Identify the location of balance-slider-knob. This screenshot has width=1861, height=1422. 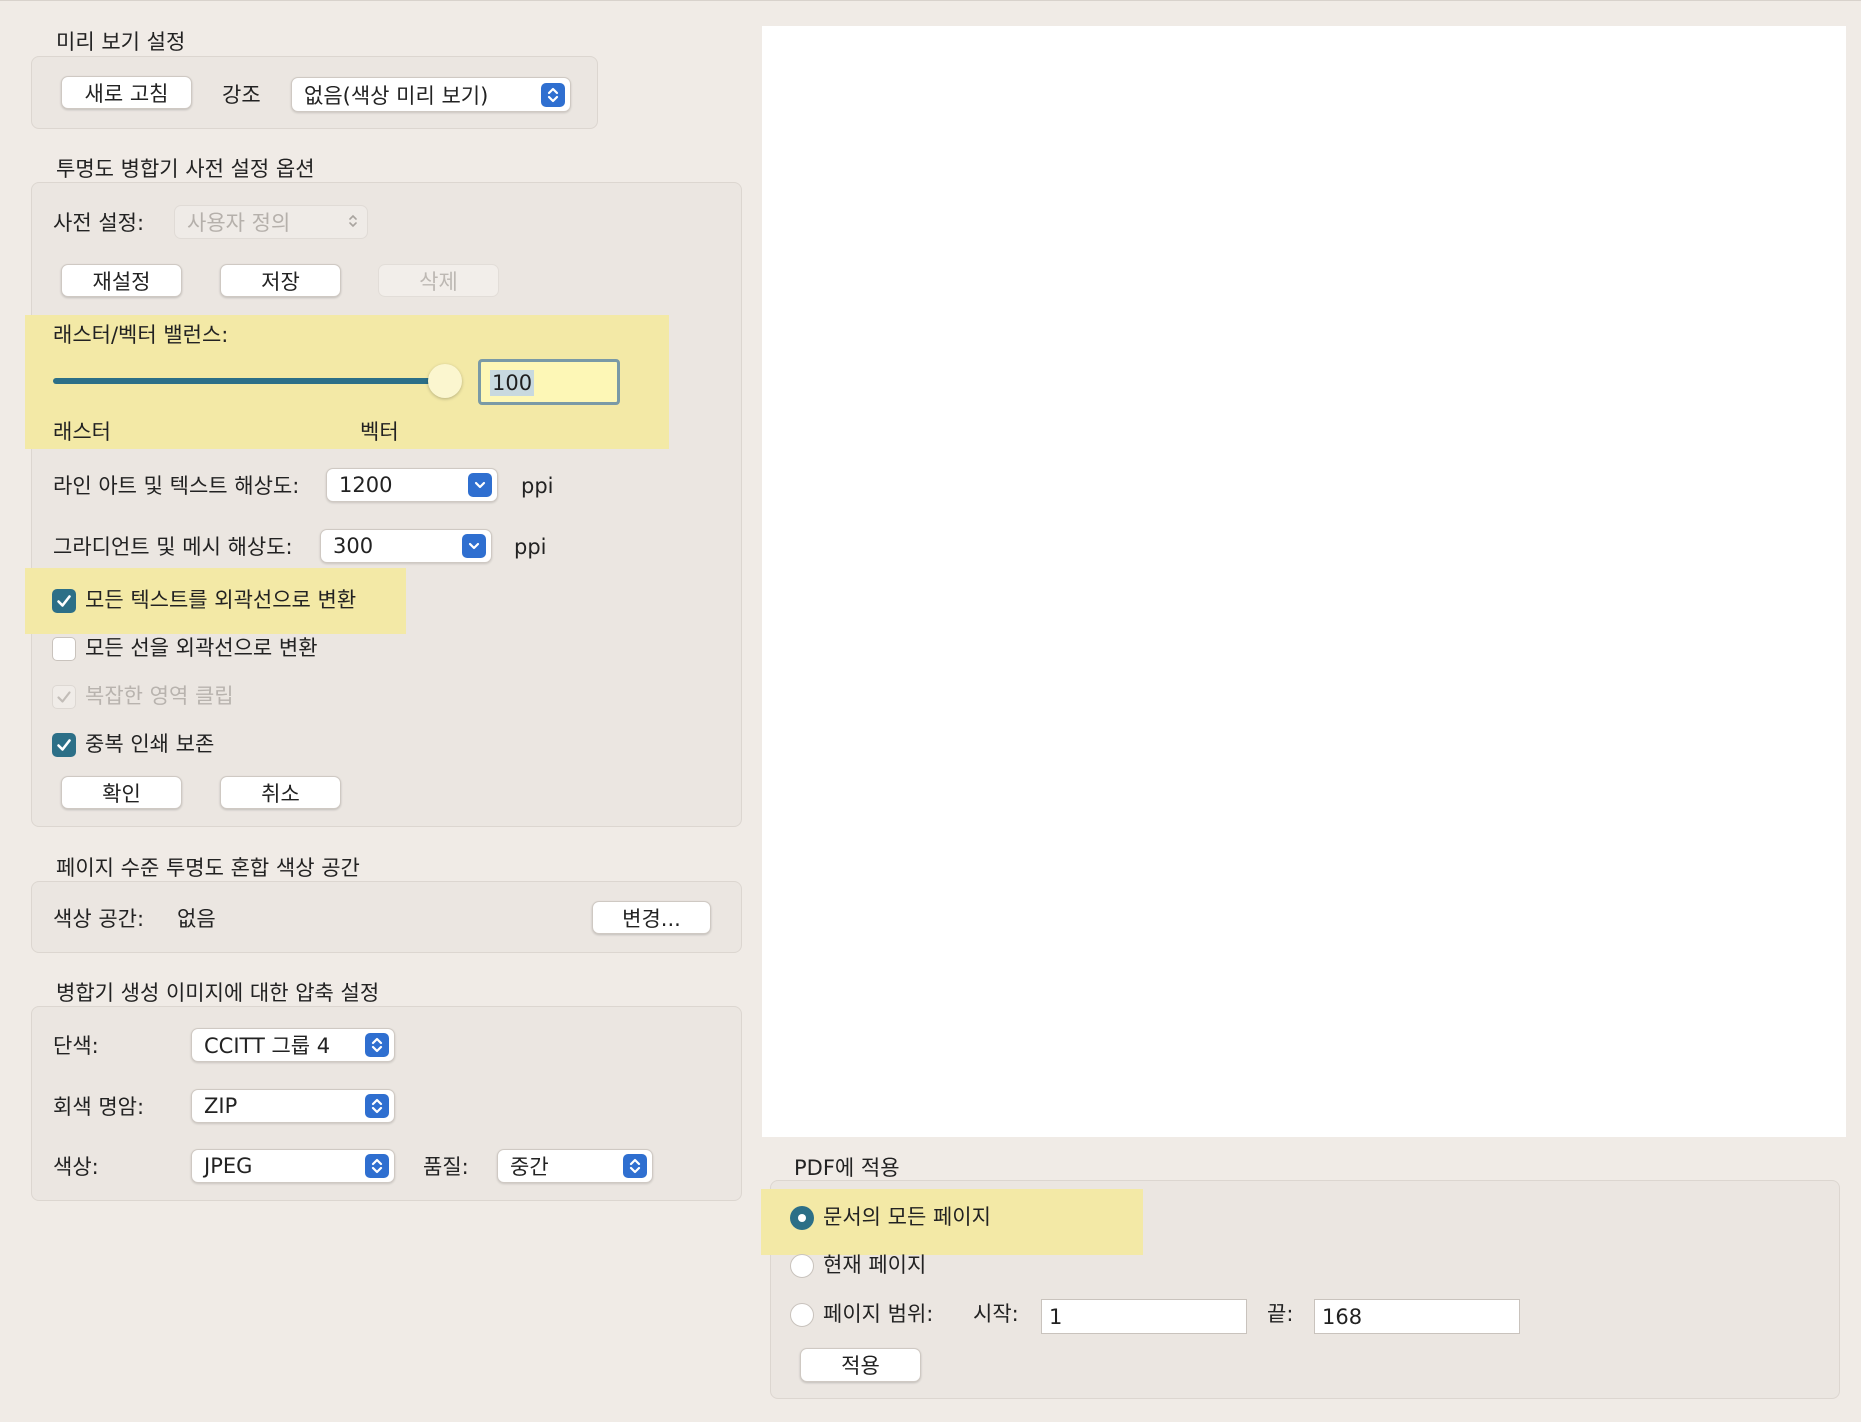
(445, 381).